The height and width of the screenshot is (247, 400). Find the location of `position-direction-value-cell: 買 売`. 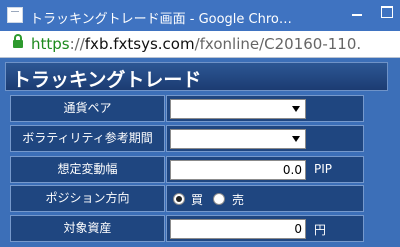

position-direction-value-cell: 買 売 is located at coordinates (265, 198).